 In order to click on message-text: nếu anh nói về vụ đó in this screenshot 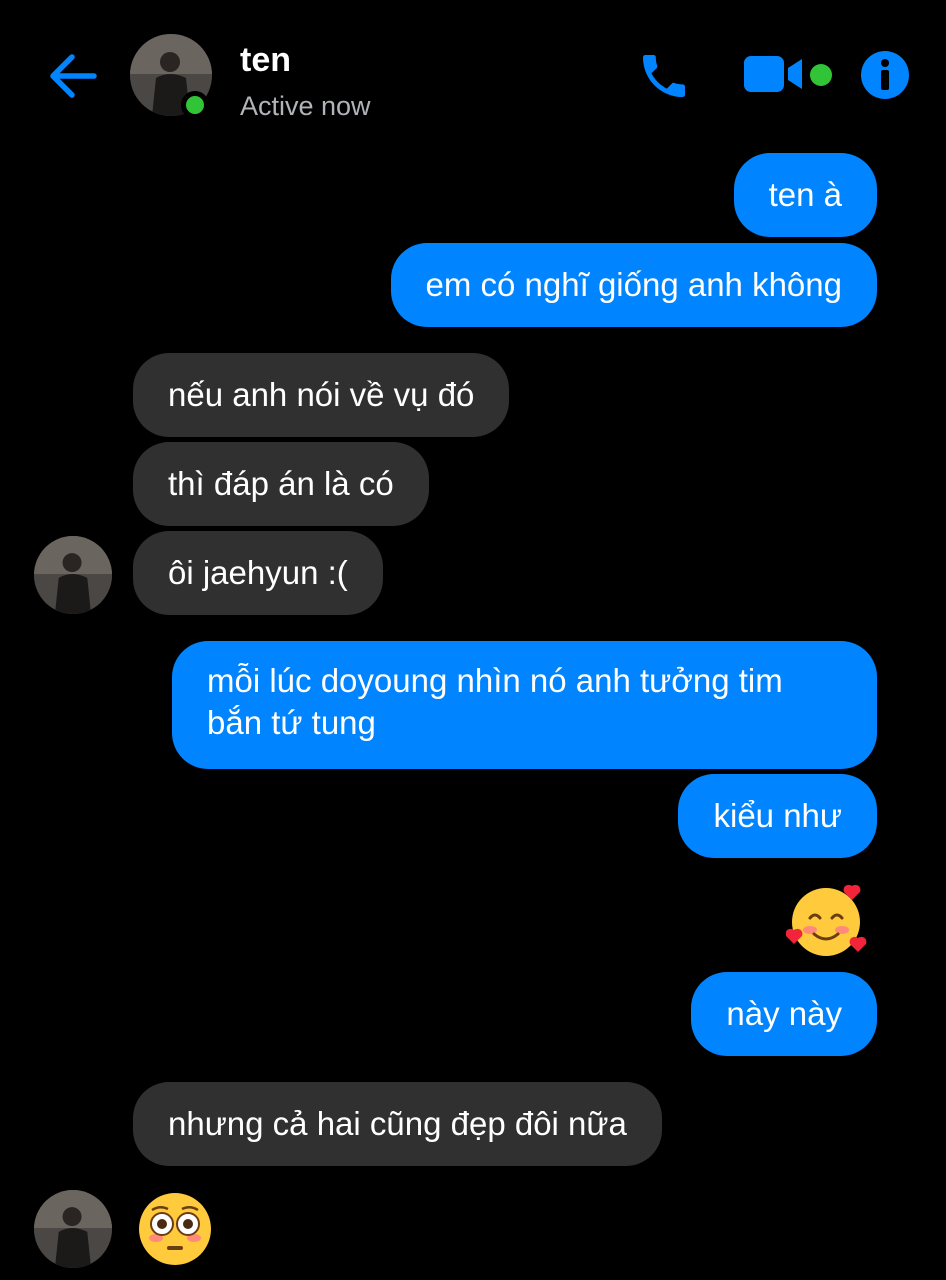, I will do `click(321, 394)`.